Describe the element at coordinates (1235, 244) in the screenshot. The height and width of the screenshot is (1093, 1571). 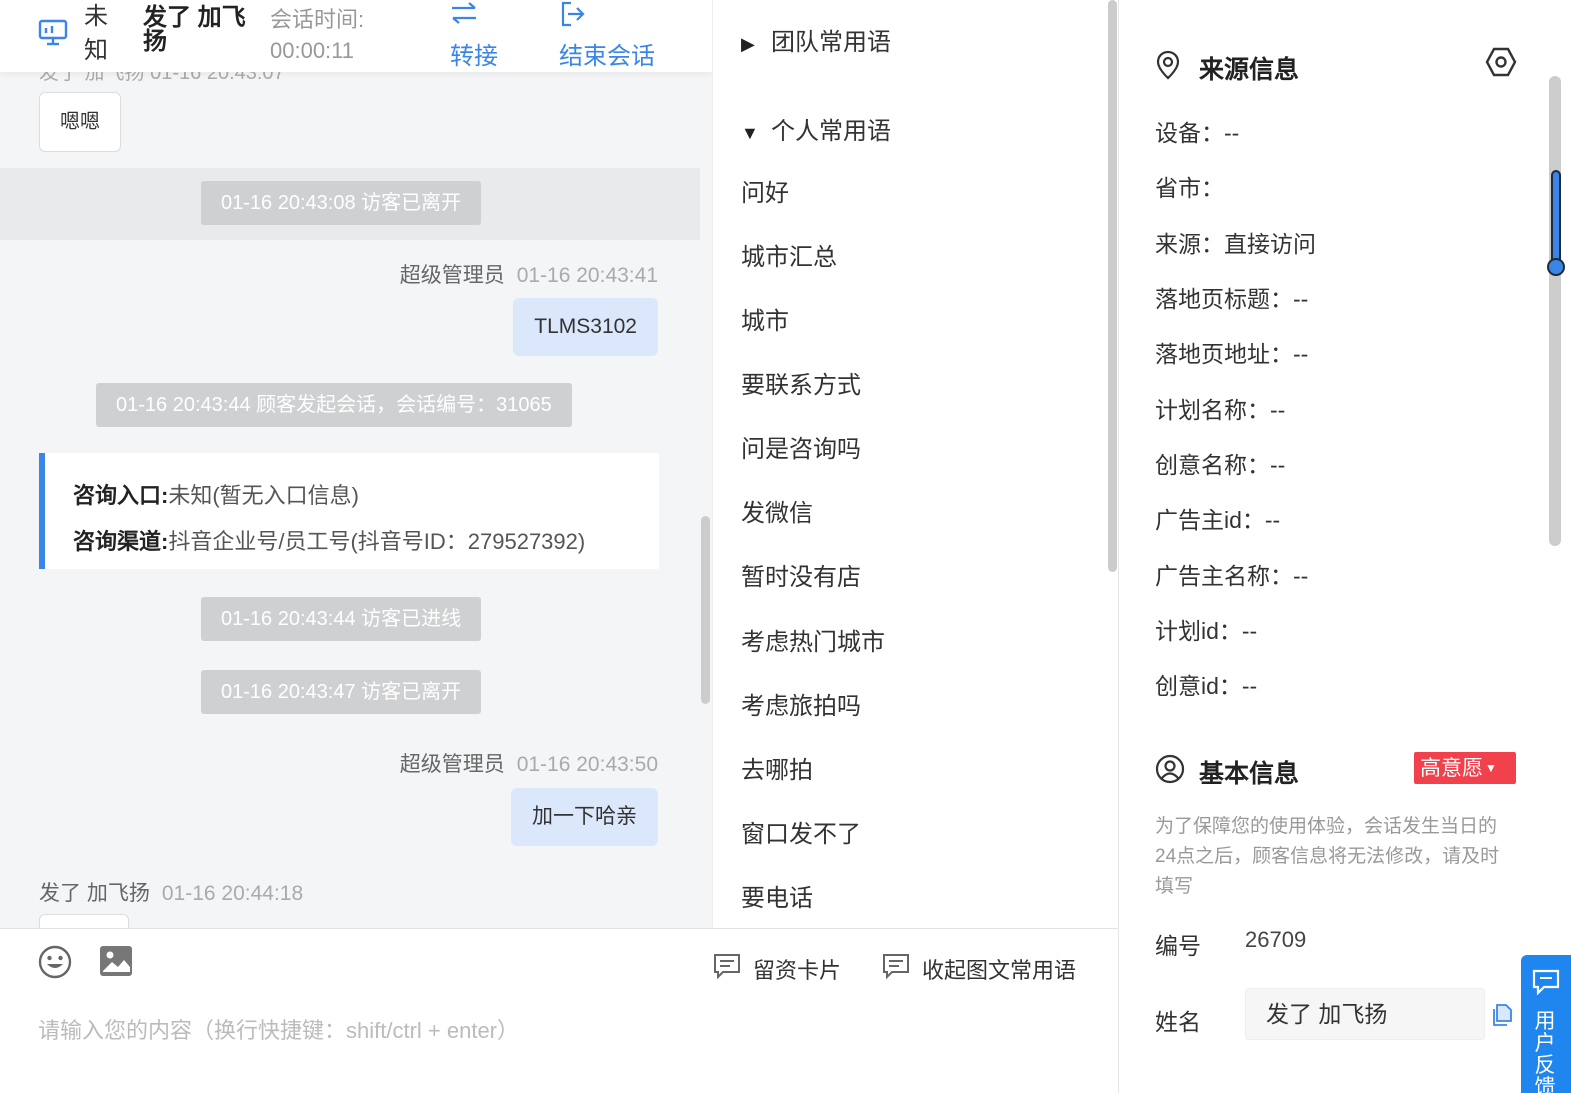
I see `source-field-source: 来源：直接访问` at that location.